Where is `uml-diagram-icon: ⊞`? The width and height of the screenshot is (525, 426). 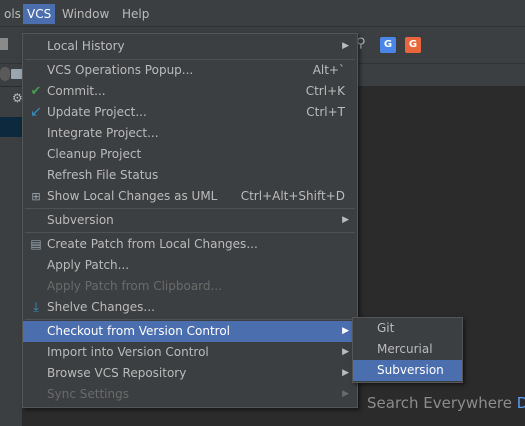
uml-diagram-icon: ⊞ is located at coordinates (36, 196).